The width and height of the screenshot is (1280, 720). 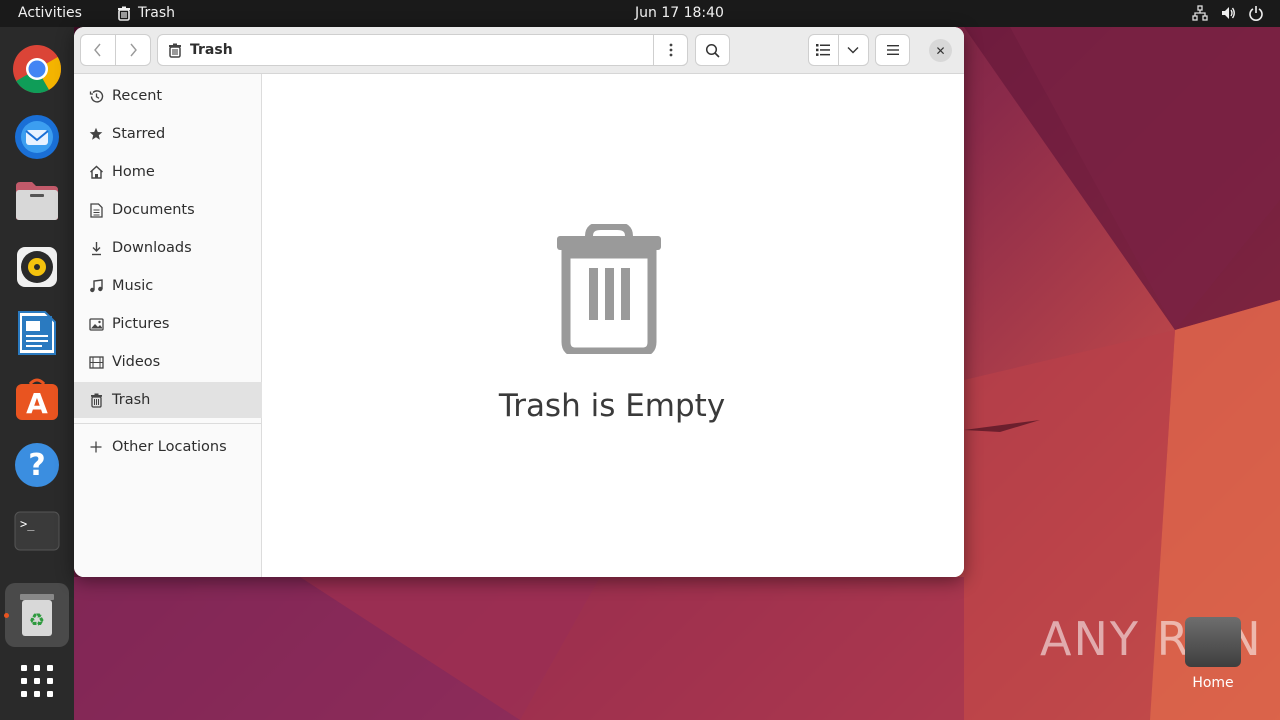 What do you see at coordinates (1200, 13) in the screenshot?
I see `network-icon` at bounding box center [1200, 13].